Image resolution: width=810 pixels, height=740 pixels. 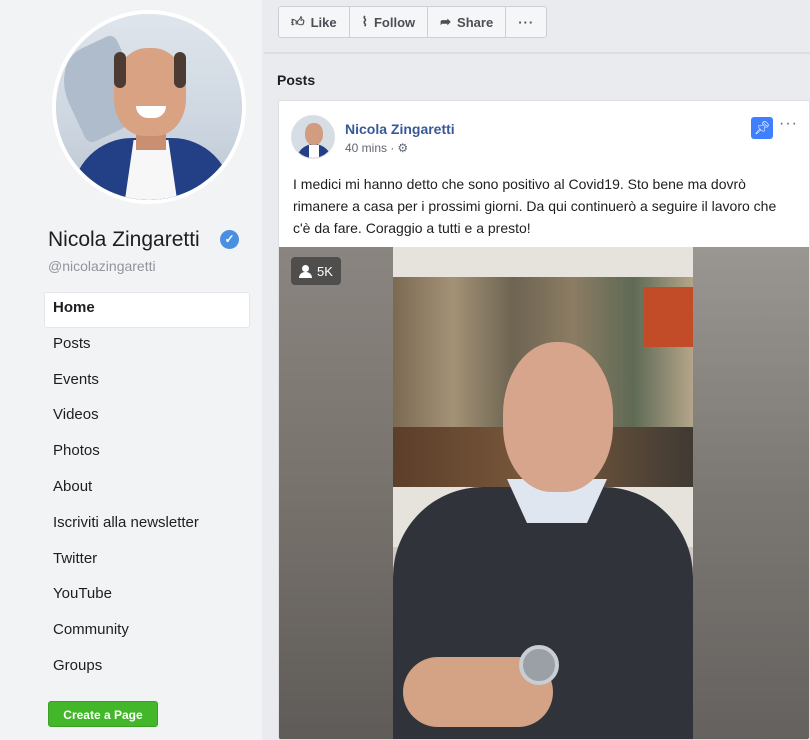 What do you see at coordinates (103, 714) in the screenshot?
I see `create-page-button: Create a Page` at bounding box center [103, 714].